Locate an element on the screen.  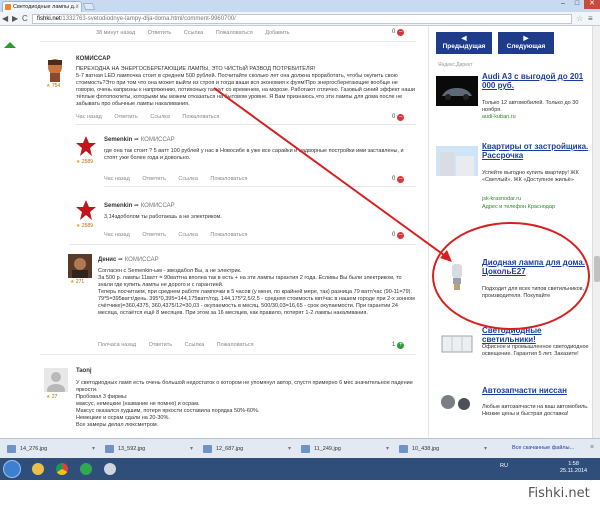
scrollbar-thumb is located at coordinates (597, 269).